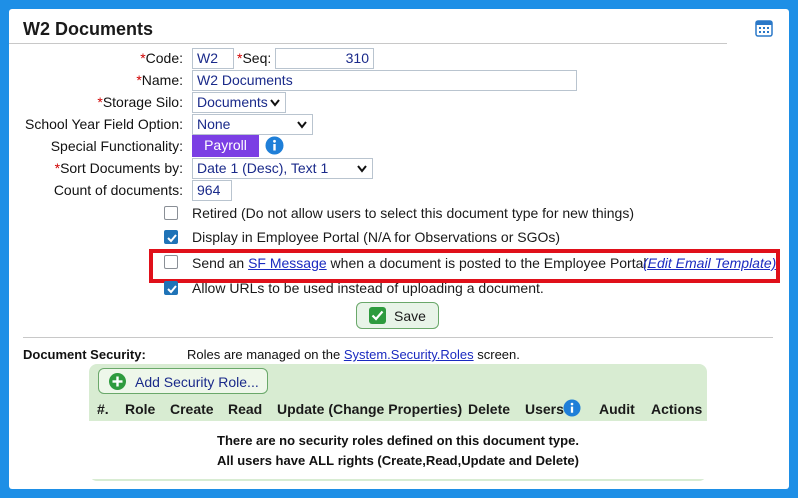 The image size is (798, 498). Describe the element at coordinates (464, 266) in the screenshot. I see `highlight-box` at that location.